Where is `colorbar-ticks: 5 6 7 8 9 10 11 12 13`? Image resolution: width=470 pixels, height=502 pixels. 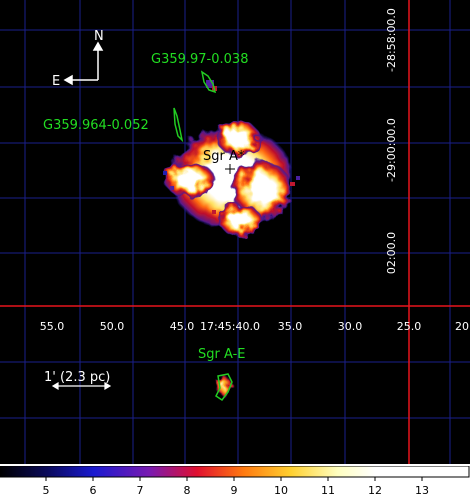 colorbar-ticks: 5 6 7 8 9 10 11 12 13 is located at coordinates (236, 490).